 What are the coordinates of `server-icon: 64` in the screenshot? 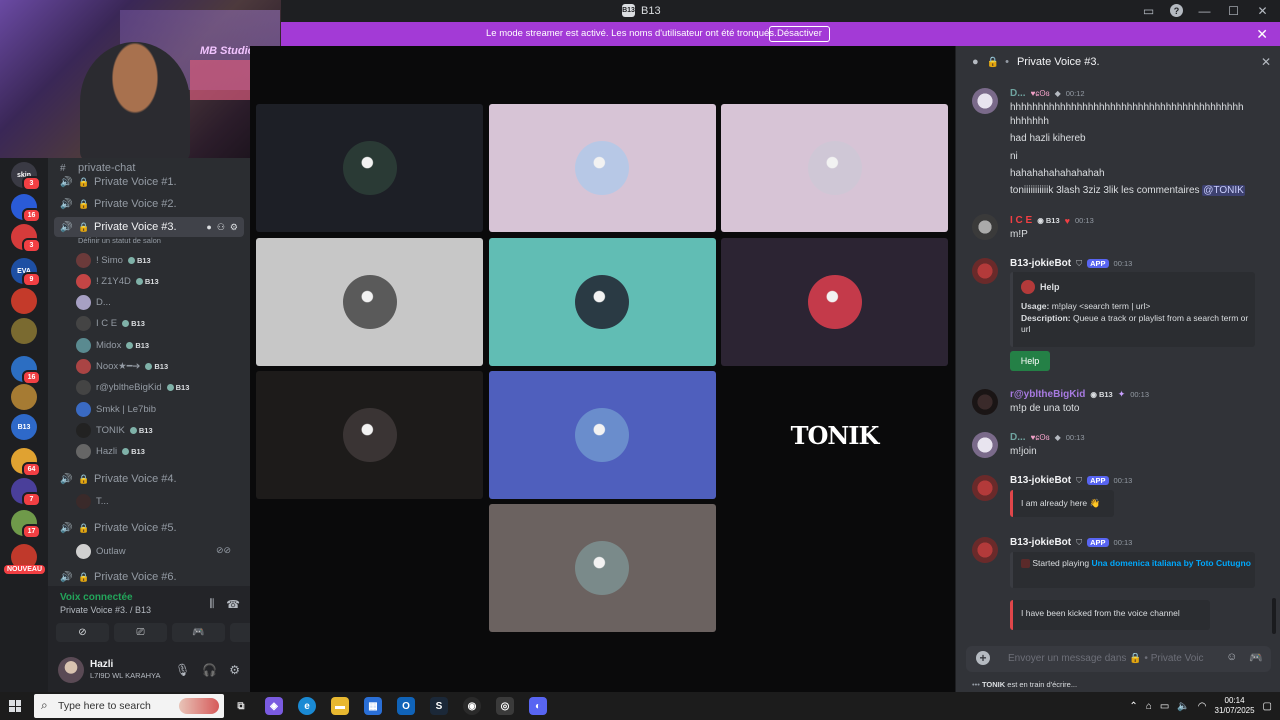 It's located at (26, 462).